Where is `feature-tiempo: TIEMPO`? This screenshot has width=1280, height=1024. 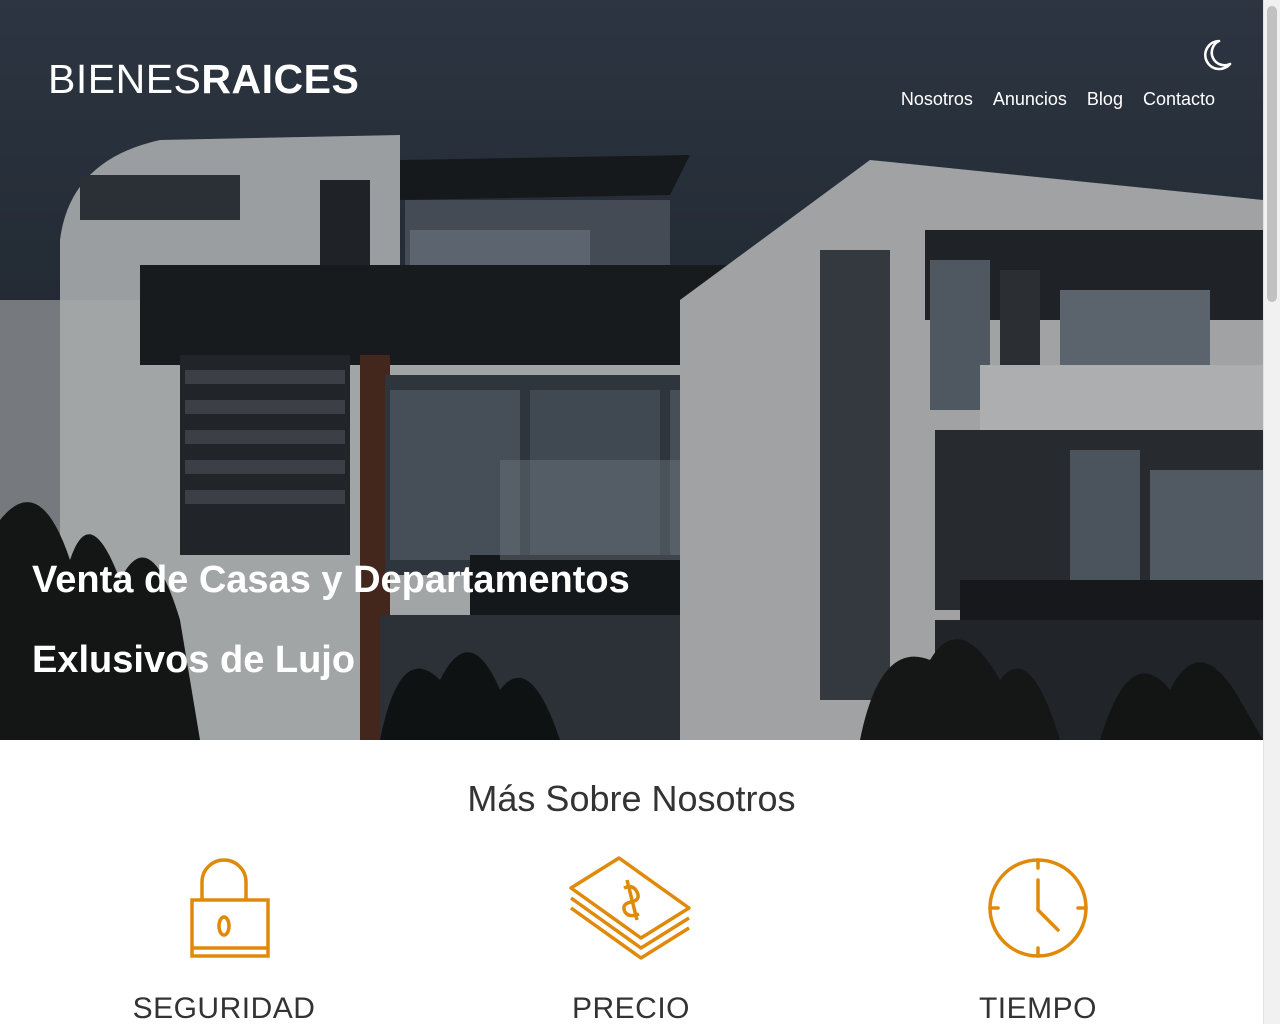 feature-tiempo: TIEMPO is located at coordinates (1038, 937).